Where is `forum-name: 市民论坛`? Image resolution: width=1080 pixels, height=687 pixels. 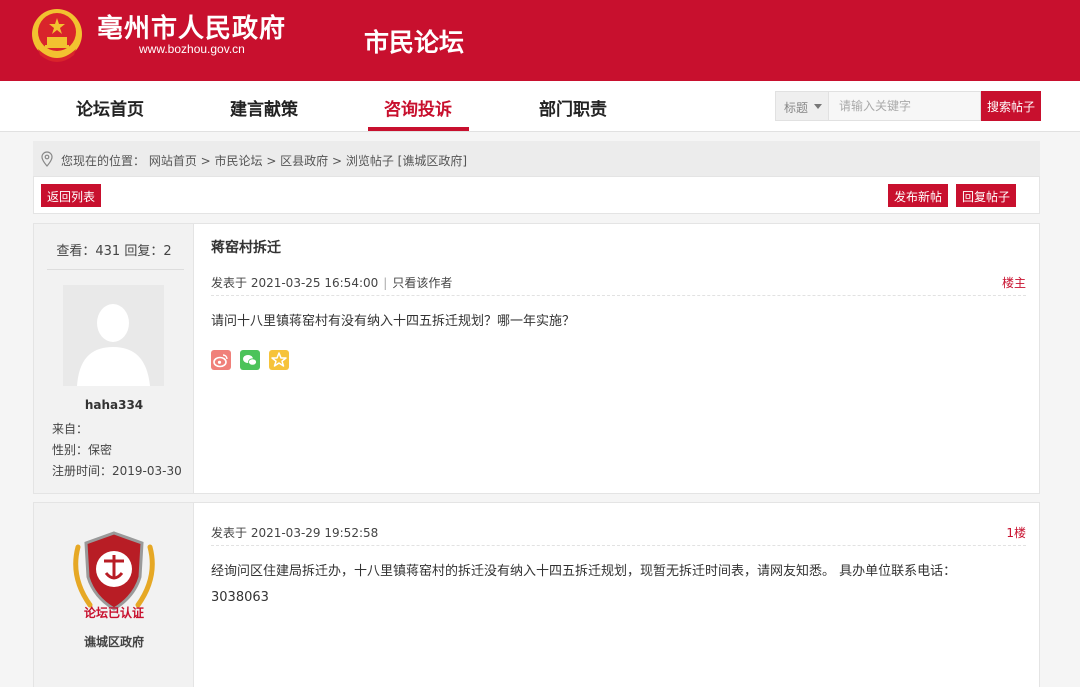
forum-name: 市民论坛 is located at coordinates (414, 42).